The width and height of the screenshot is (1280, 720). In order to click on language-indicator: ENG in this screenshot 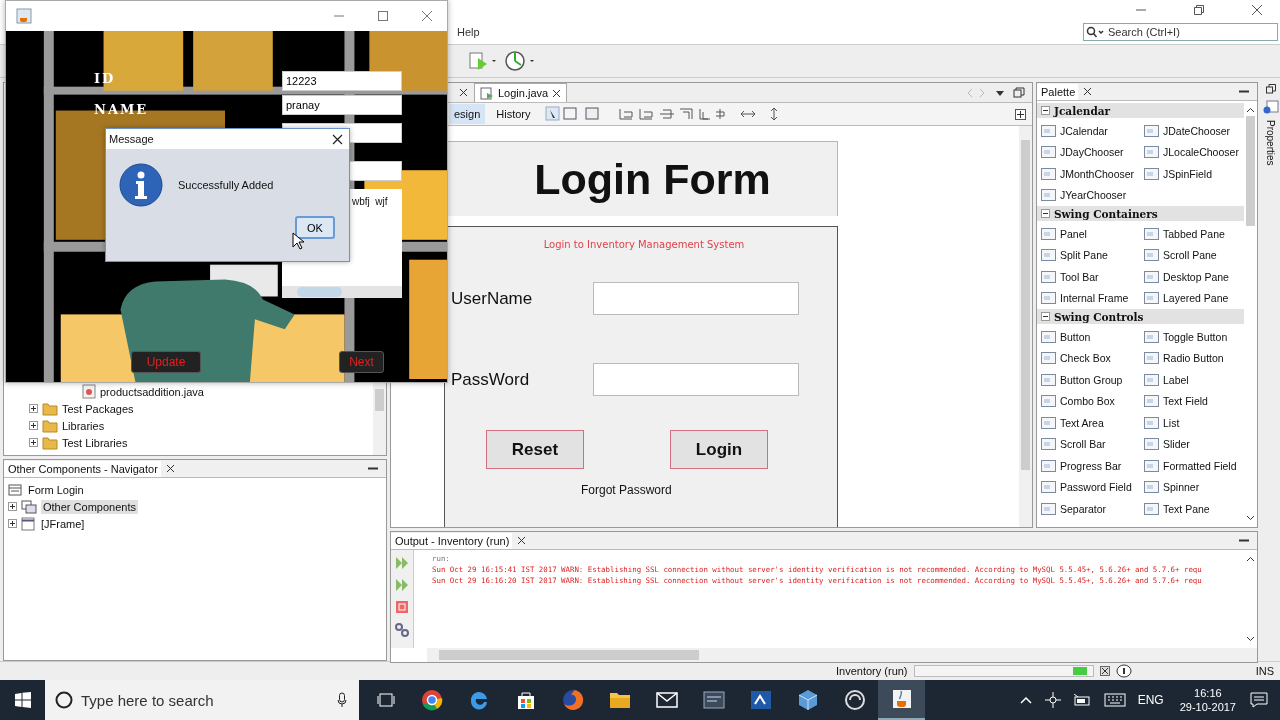, I will do `click(1150, 700)`.